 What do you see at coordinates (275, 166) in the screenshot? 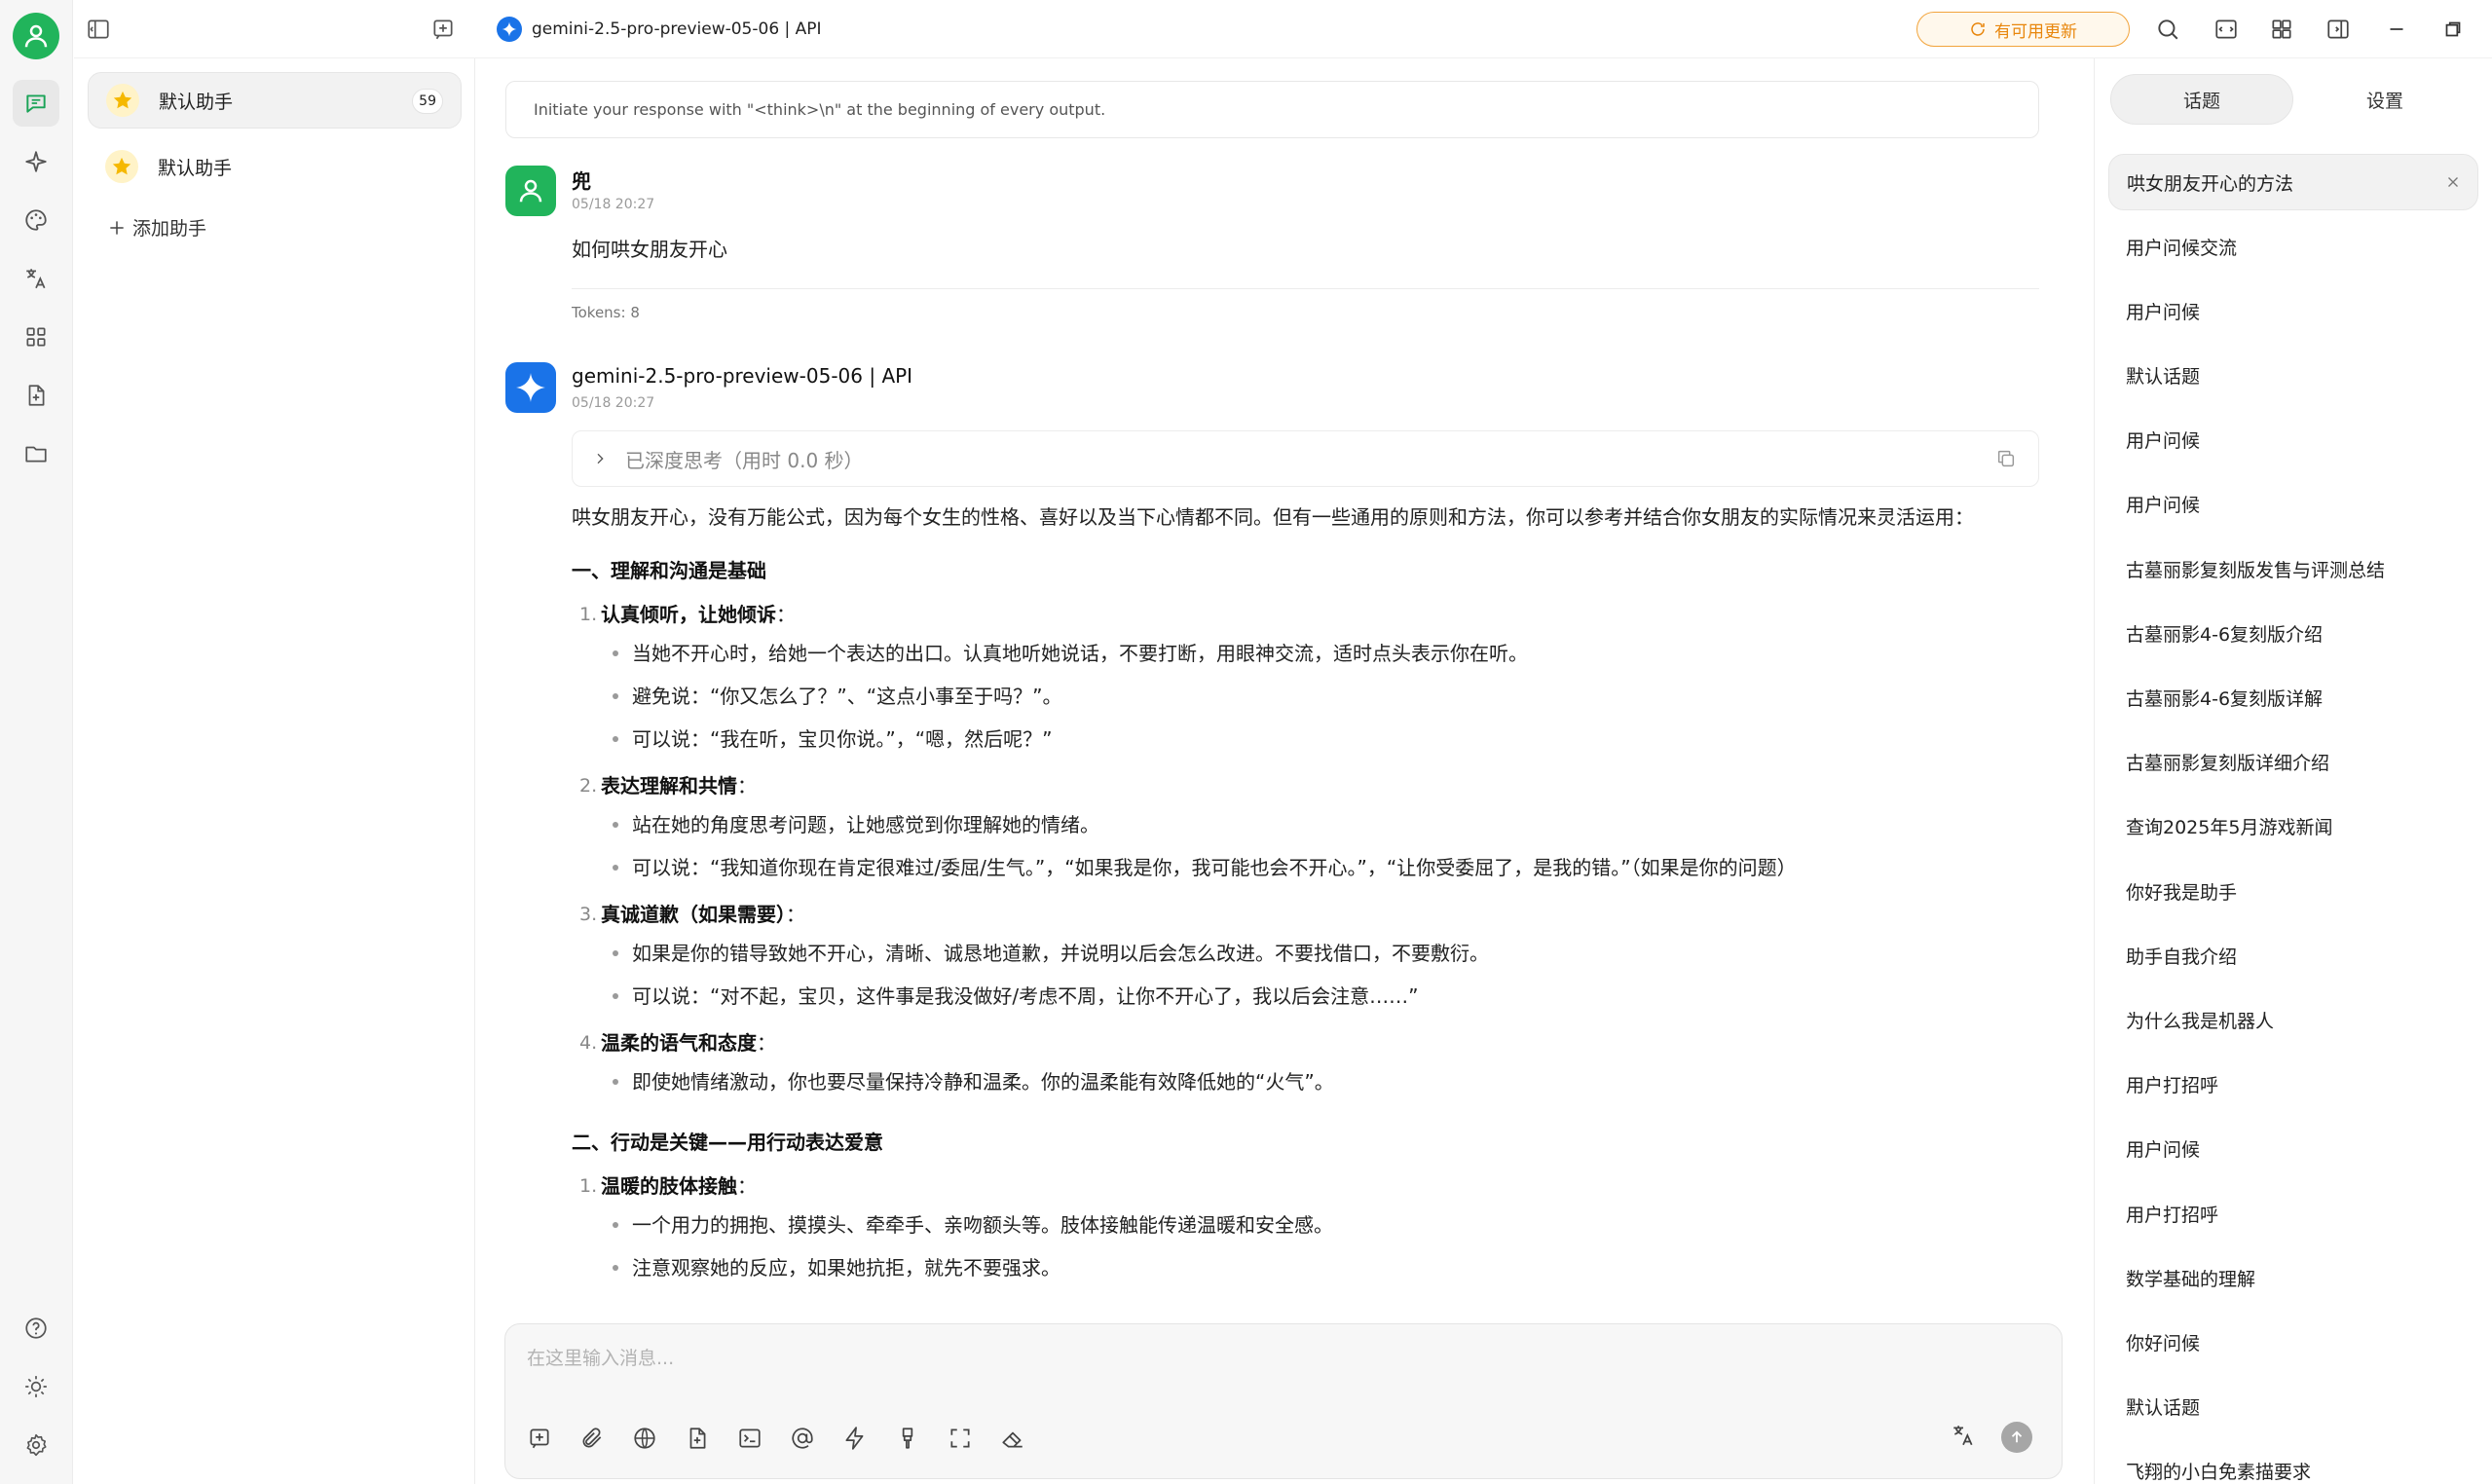
I see `assistant-item: 默认助手` at bounding box center [275, 166].